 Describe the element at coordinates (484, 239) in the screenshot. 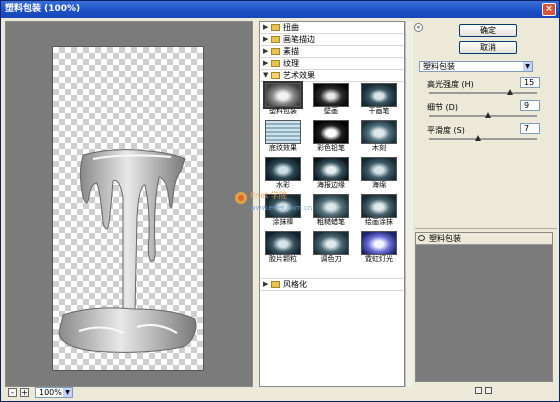

I see `effect-layer-row: 塑料包装` at that location.